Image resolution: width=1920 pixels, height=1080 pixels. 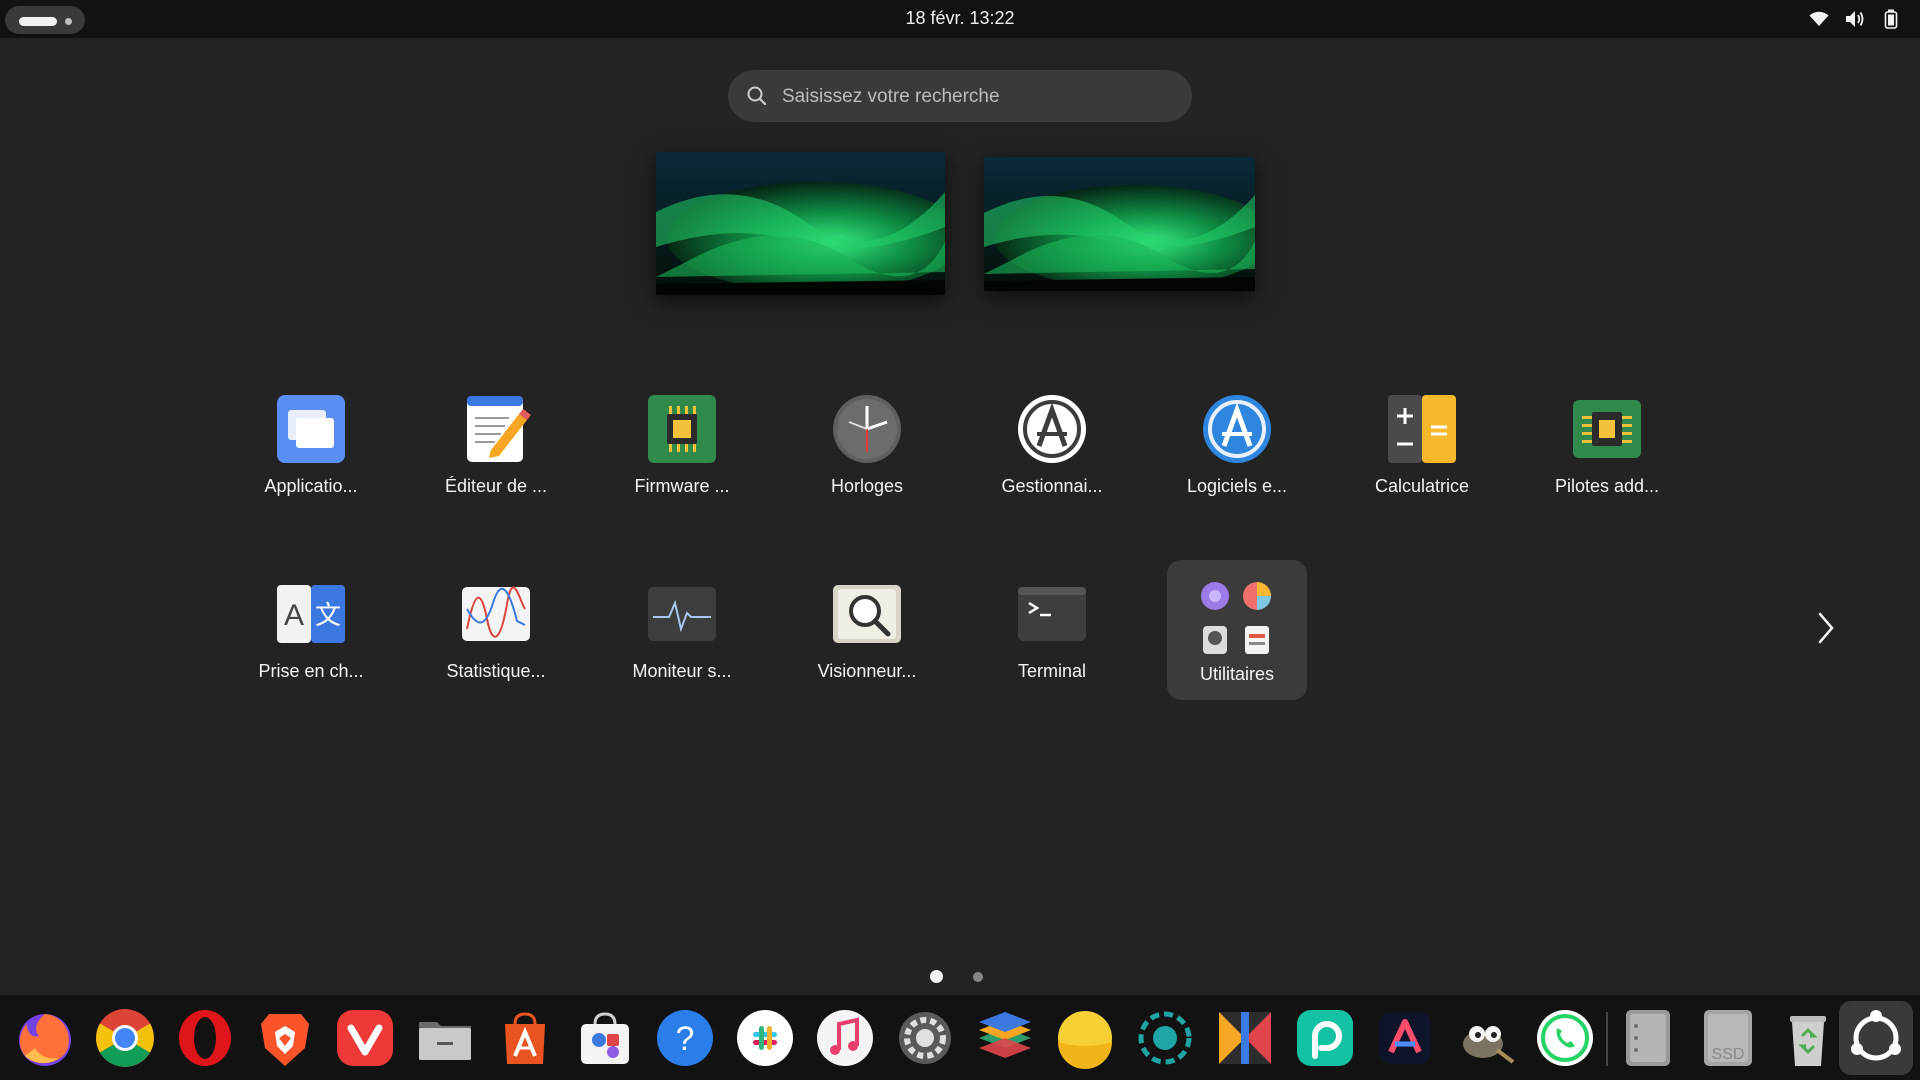 What do you see at coordinates (1405, 1038) in the screenshot?
I see `arc-icon` at bounding box center [1405, 1038].